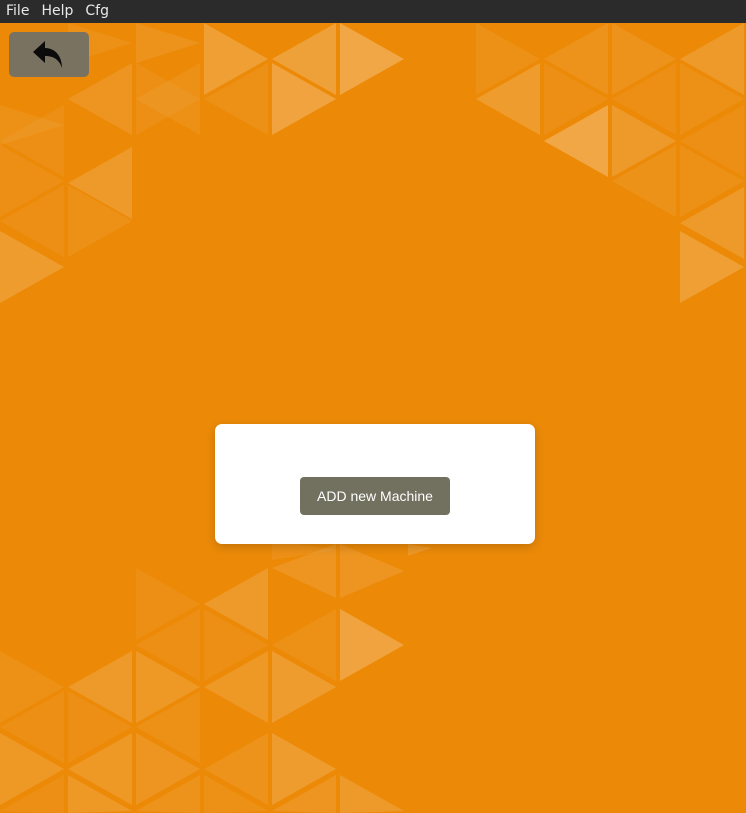  I want to click on back-button, so click(49, 54).